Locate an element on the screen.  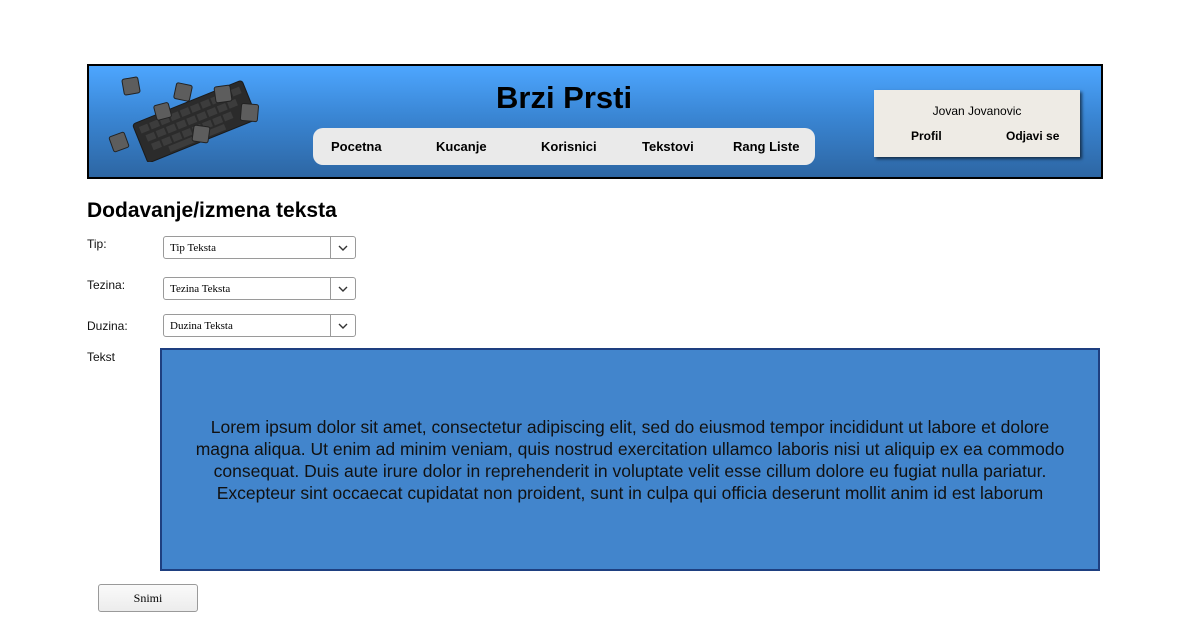
user-panel: Jovan Jovanovic Profil Odjavi se is located at coordinates (977, 123).